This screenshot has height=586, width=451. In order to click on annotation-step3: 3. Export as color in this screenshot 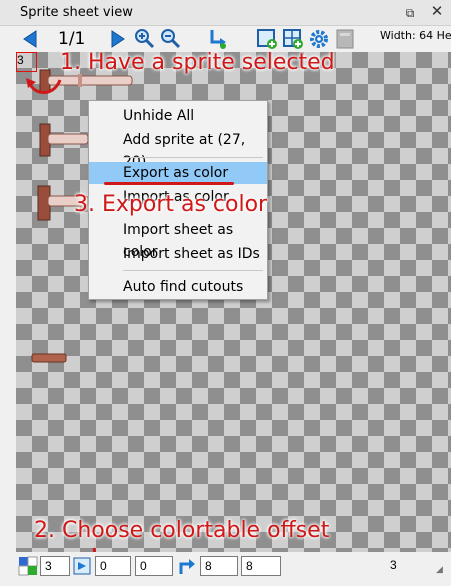, I will do `click(171, 204)`.